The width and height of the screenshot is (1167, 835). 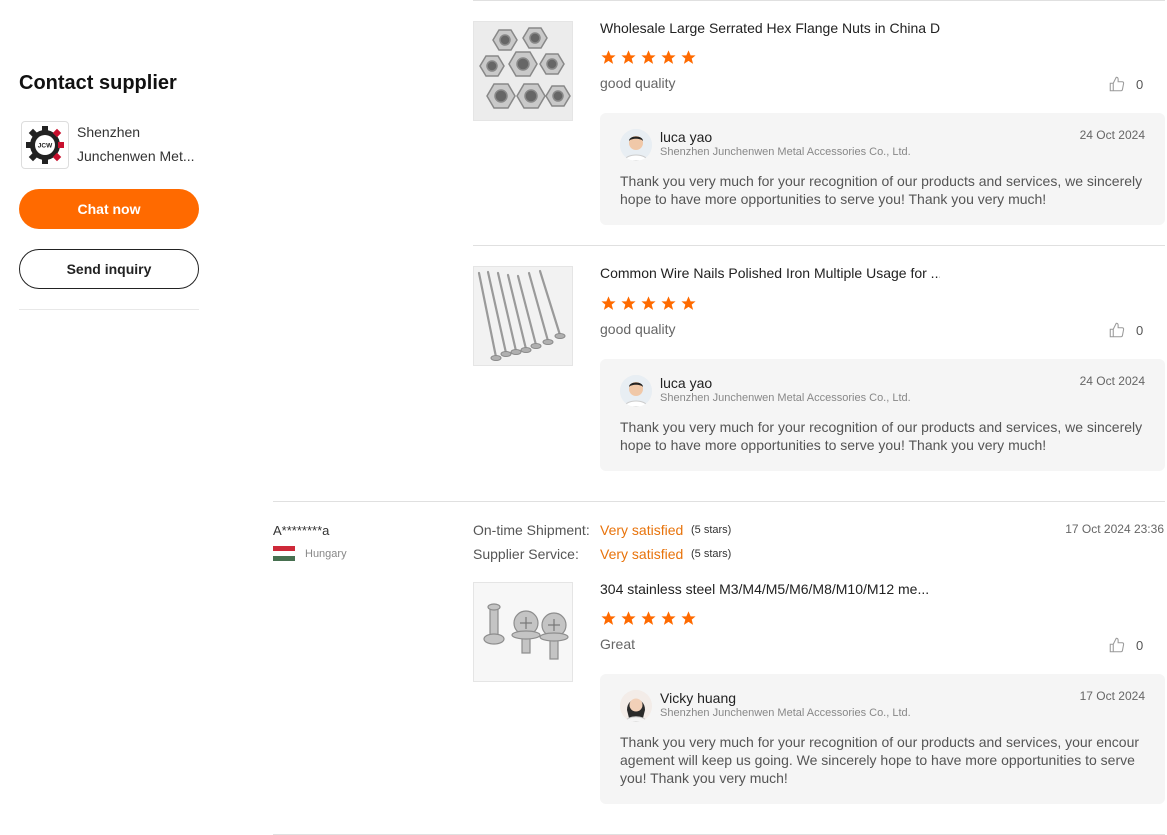 I want to click on review-date: 17 Oct 2024 23:36, so click(x=1114, y=529).